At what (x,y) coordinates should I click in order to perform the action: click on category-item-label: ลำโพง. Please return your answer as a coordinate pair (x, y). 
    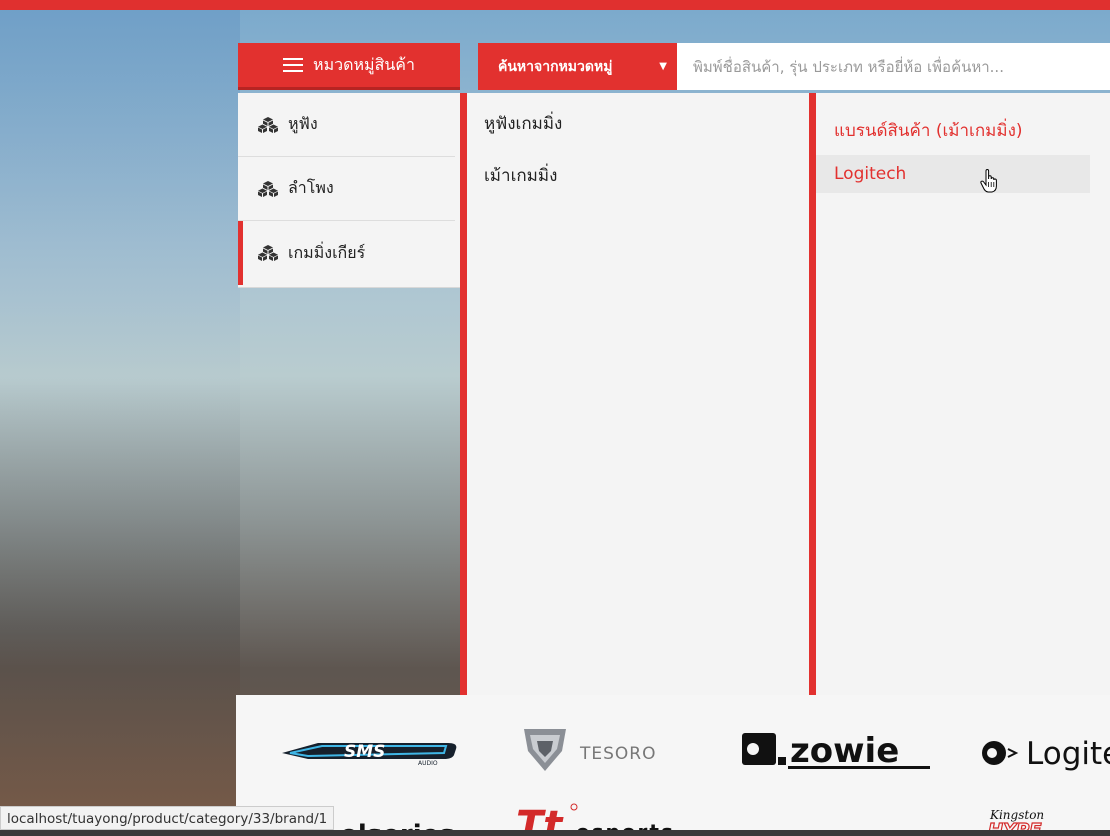
    Looking at the image, I should click on (311, 187).